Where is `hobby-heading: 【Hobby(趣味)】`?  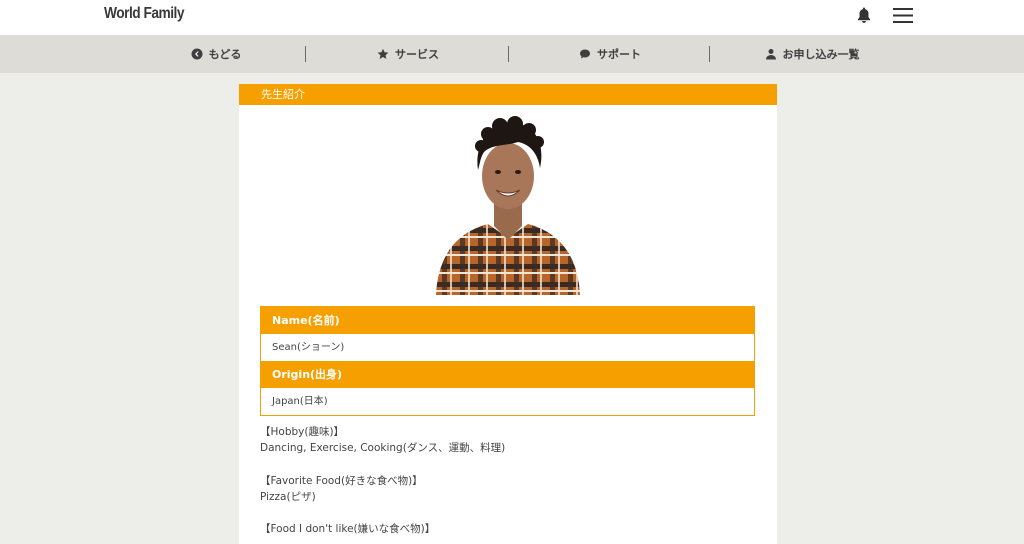 hobby-heading: 【Hobby(趣味)】 is located at coordinates (302, 432).